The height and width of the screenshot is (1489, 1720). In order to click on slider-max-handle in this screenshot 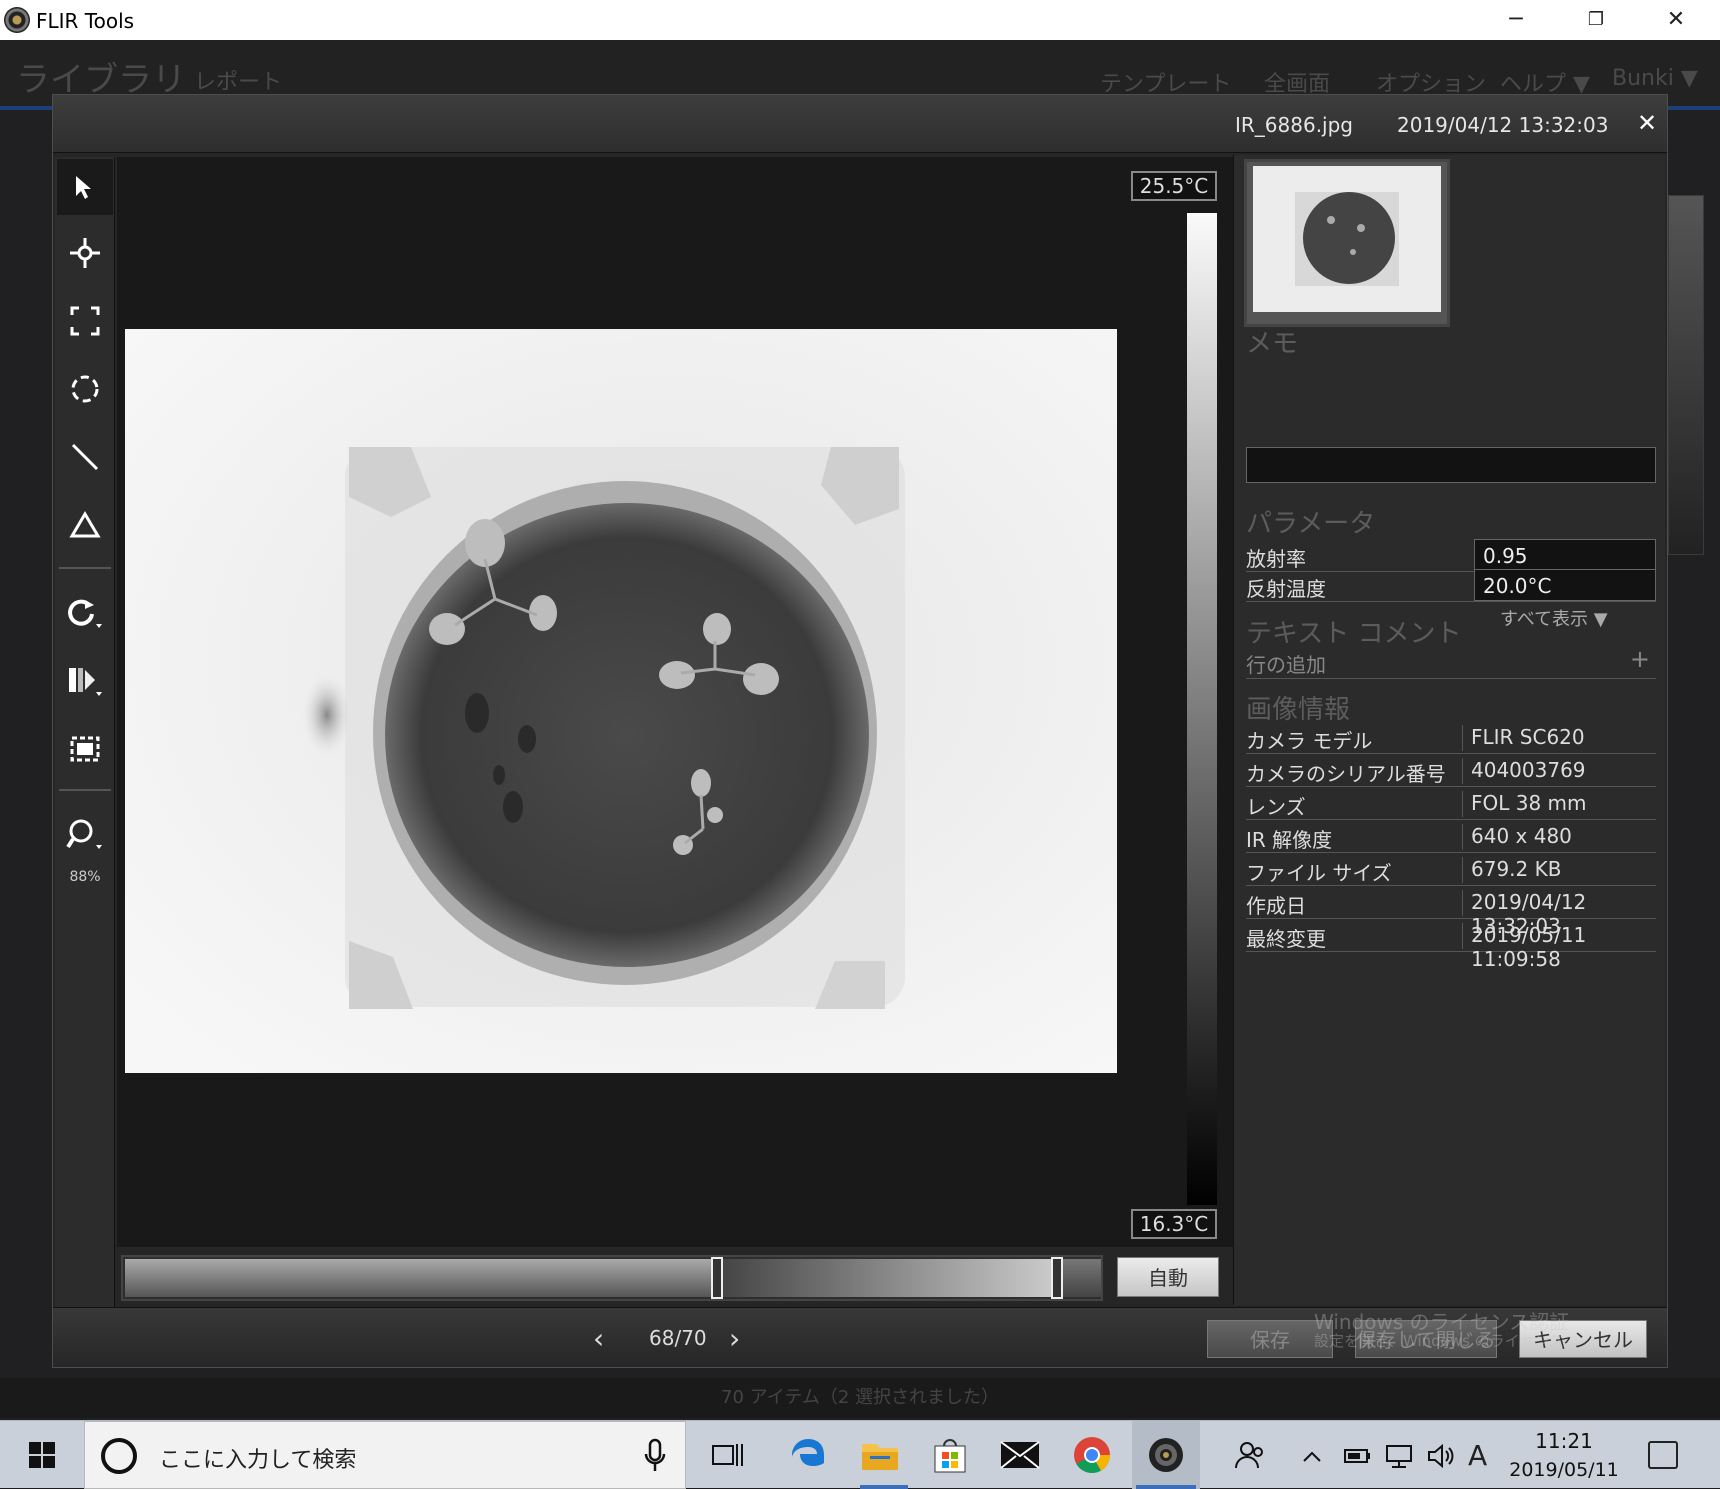, I will do `click(1057, 1278)`.